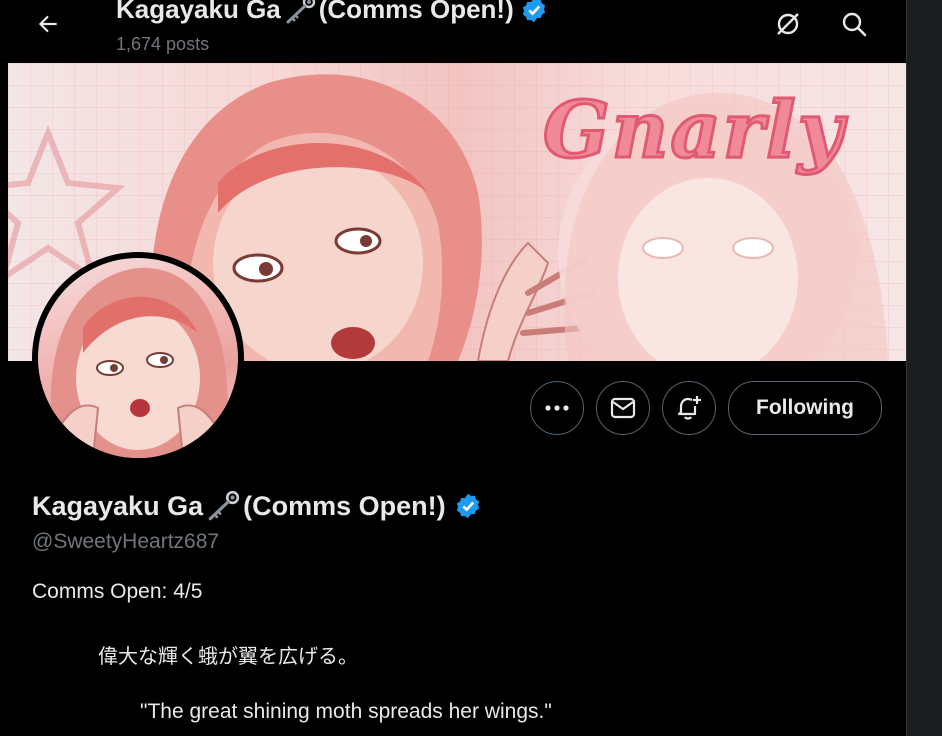 This screenshot has width=942, height=736. Describe the element at coordinates (693, 131) in the screenshot. I see `banner-logo-text: Gnarly` at that location.